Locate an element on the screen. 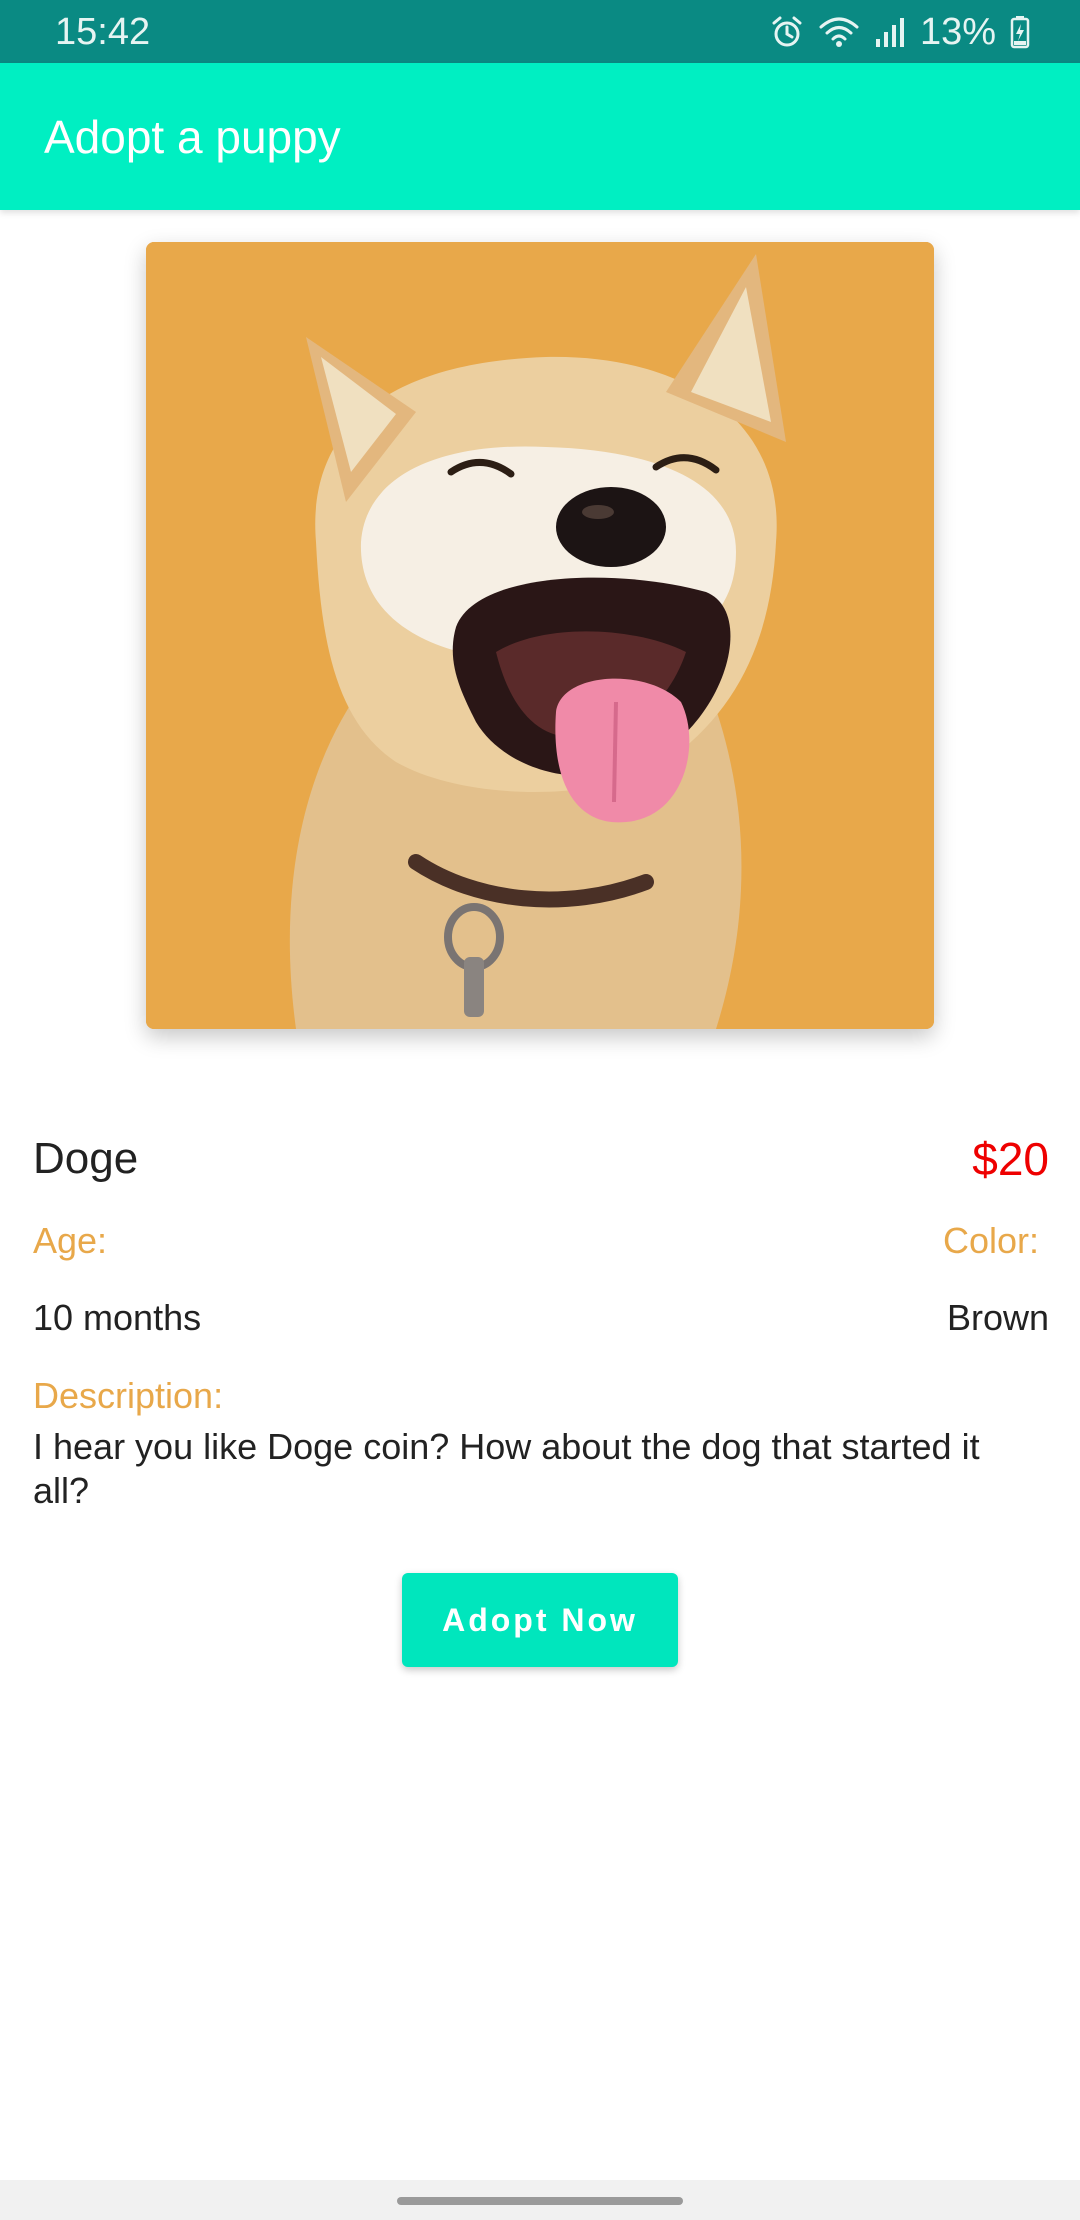 The height and width of the screenshot is (2220, 1080). navigation-bar is located at coordinates (540, 2200).